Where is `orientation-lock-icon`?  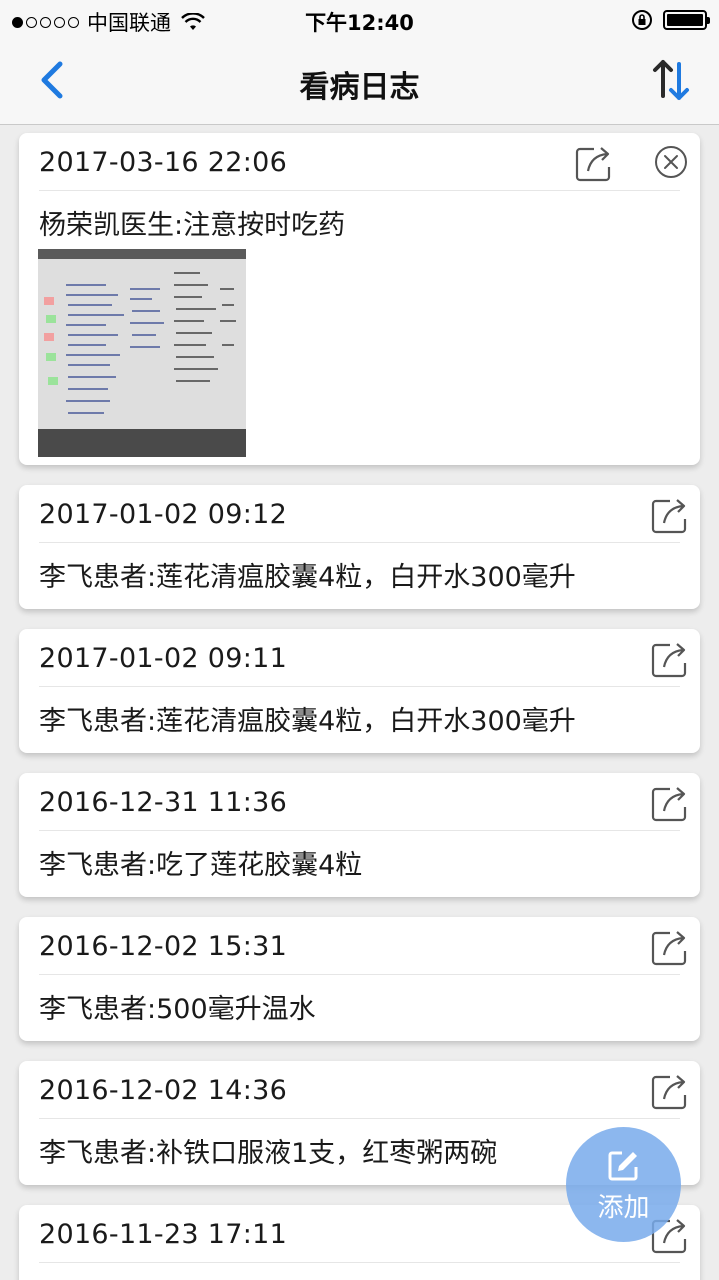
orientation-lock-icon is located at coordinates (642, 20).